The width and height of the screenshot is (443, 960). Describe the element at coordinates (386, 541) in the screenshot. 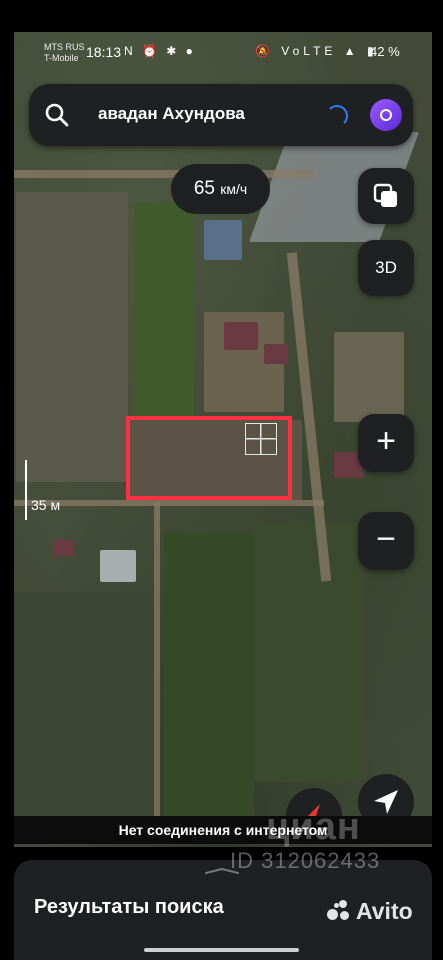

I see `zoom-out-button: −` at that location.